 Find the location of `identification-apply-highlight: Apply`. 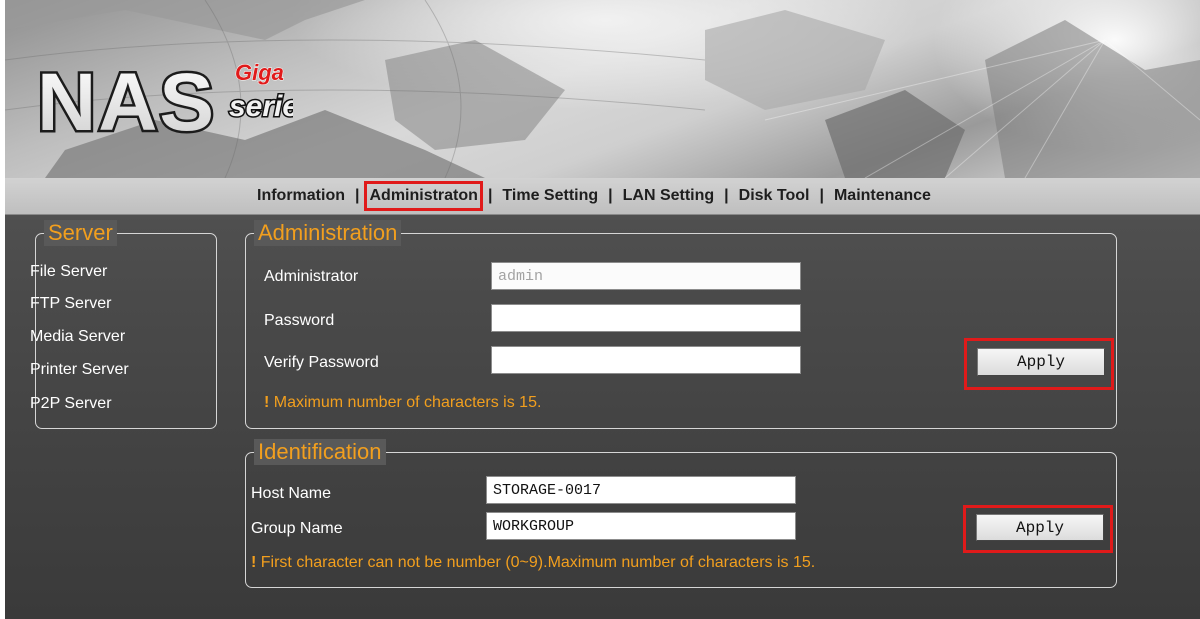

identification-apply-highlight: Apply is located at coordinates (1038, 529).